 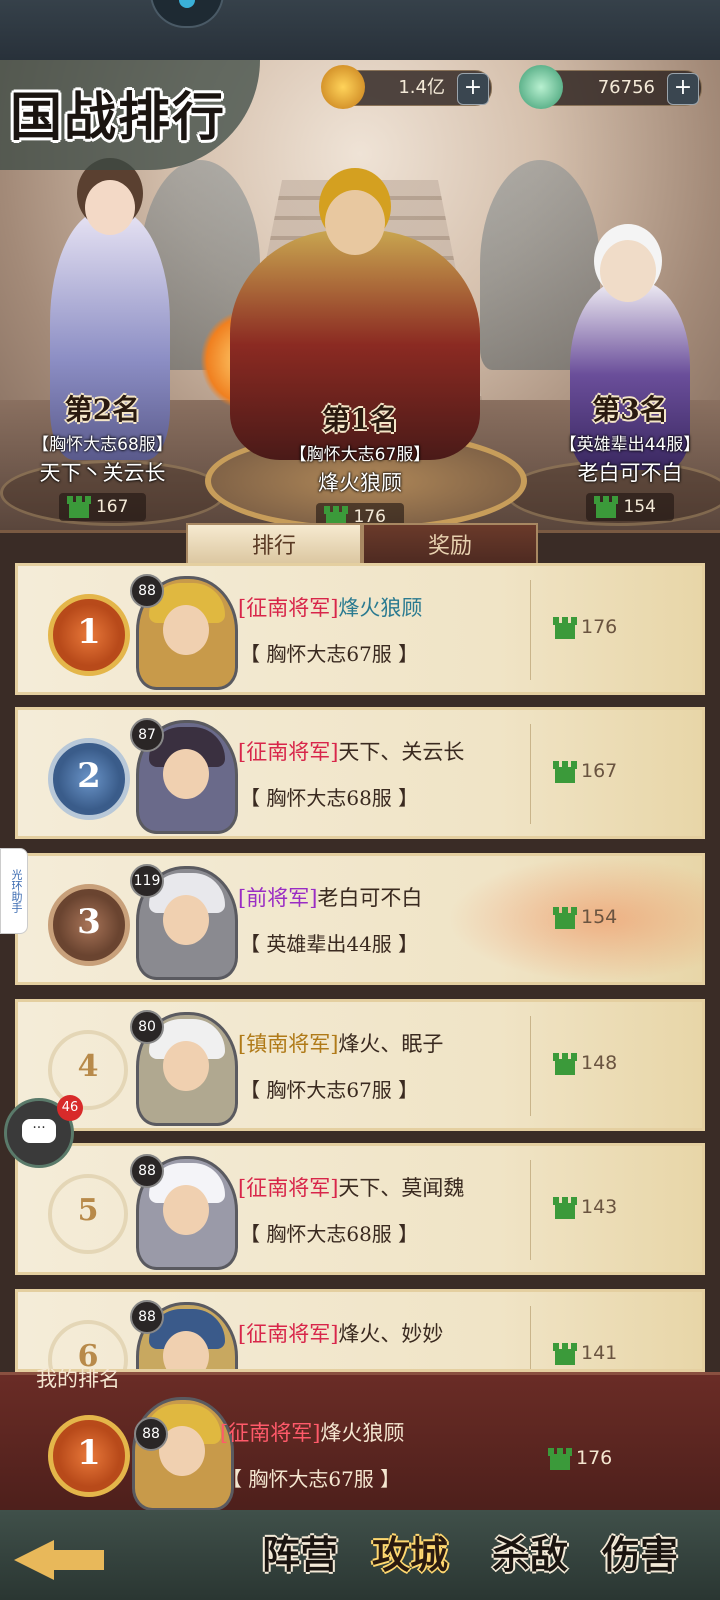 I want to click on player-name: [征南将军]天下、关云长, so click(x=351, y=752).